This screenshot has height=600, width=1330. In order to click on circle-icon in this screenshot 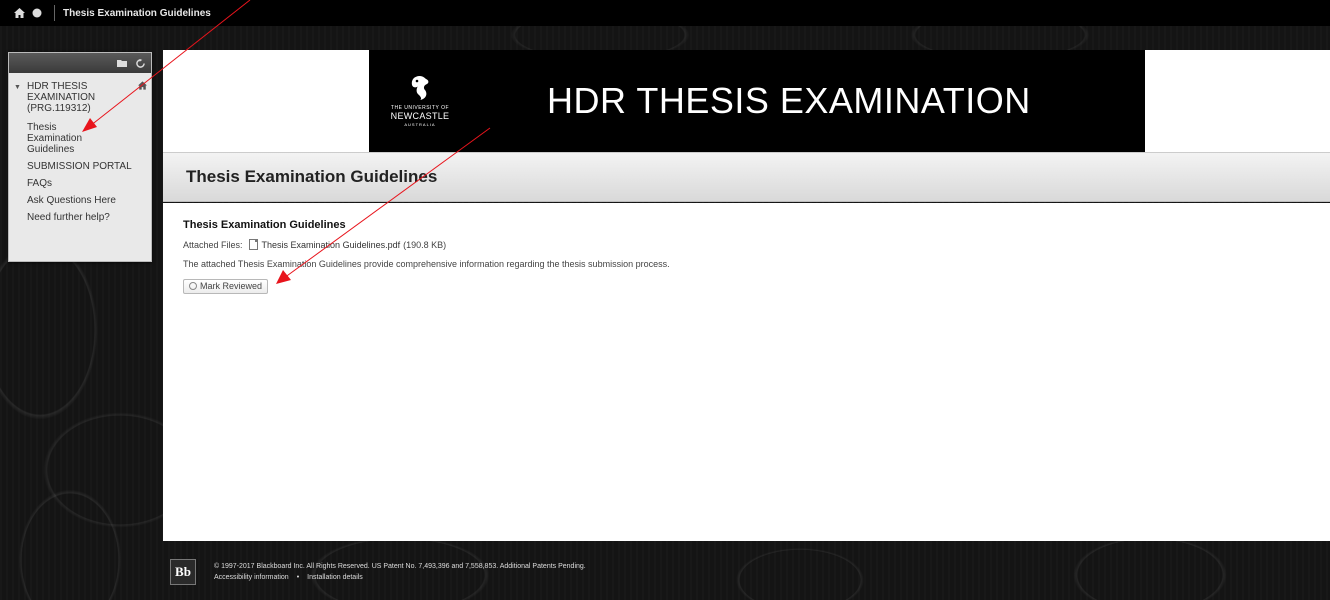, I will do `click(37, 13)`.